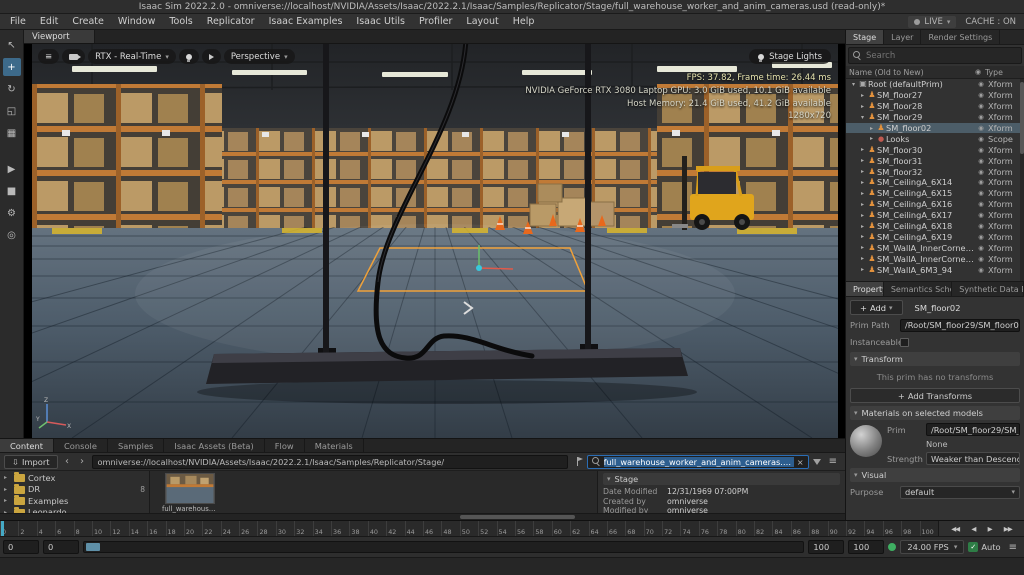 Image resolution: width=1024 pixels, height=575 pixels. I want to click on start-frame-field: 0, so click(21, 547).